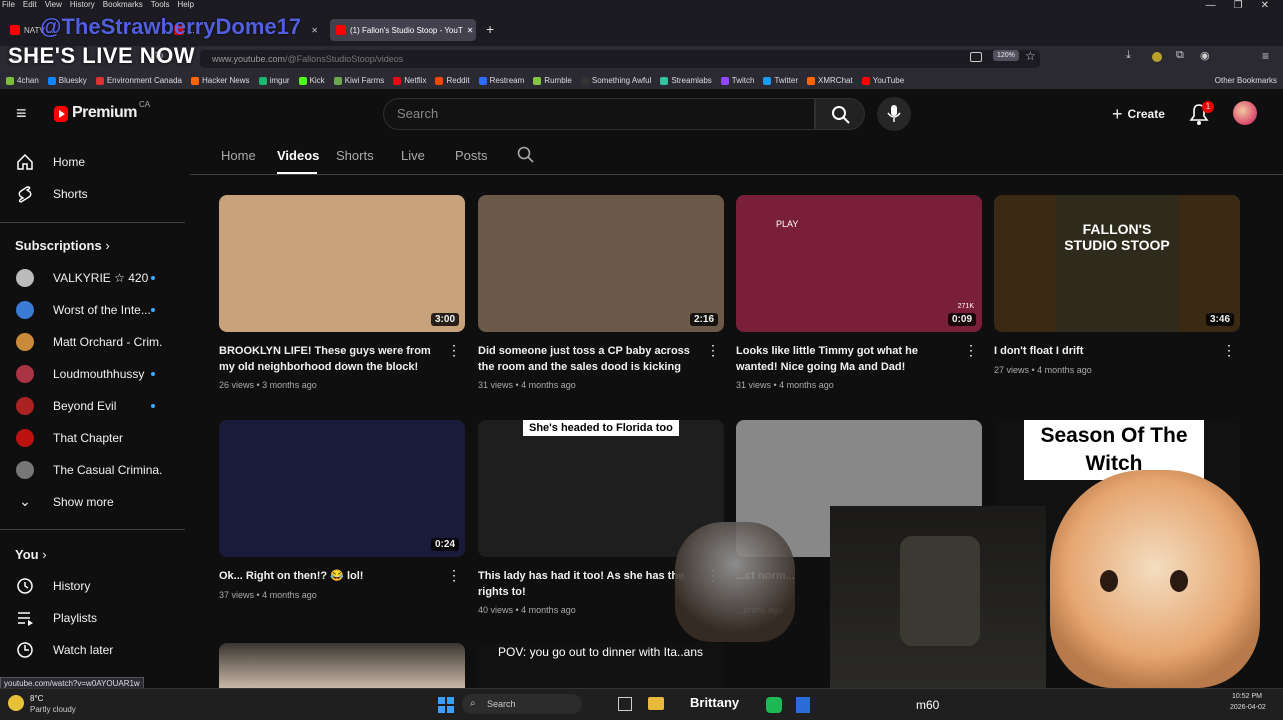 Image resolution: width=1283 pixels, height=720 pixels. I want to click on bookmark-item: Reddit, so click(452, 80).